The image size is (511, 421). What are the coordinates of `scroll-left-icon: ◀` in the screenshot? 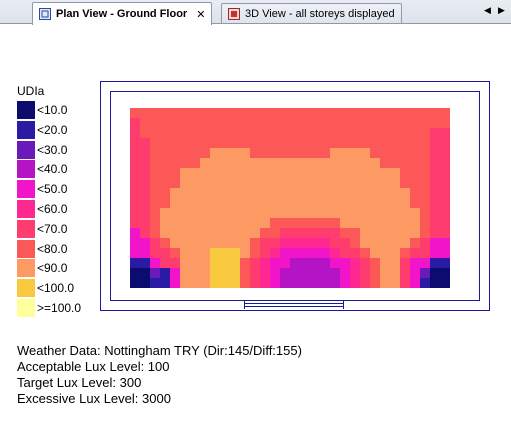 It's located at (487, 10).